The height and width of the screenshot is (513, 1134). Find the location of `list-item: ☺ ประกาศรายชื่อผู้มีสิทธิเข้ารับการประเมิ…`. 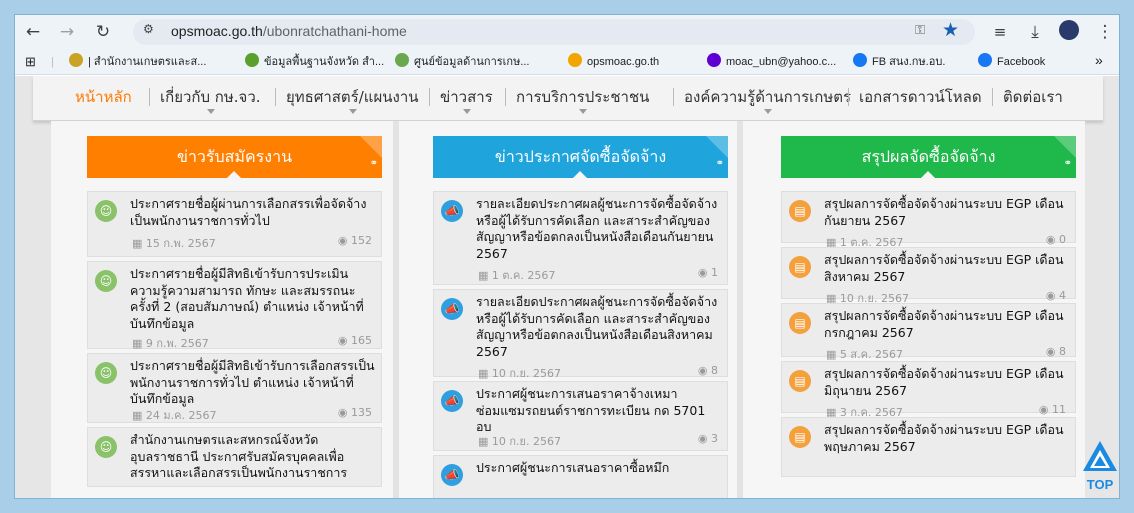

list-item: ☺ ประกาศรายชื่อผู้มีสิทธิเข้ารับการประเมิ… is located at coordinates (234, 305).